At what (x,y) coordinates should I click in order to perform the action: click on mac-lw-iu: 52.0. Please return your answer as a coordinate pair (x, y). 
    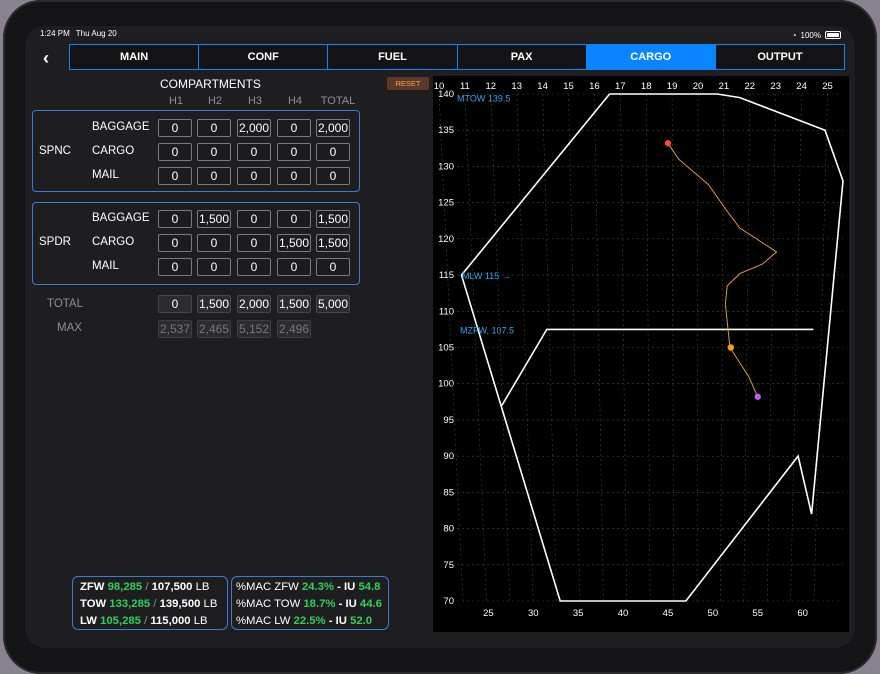
    Looking at the image, I should click on (361, 621).